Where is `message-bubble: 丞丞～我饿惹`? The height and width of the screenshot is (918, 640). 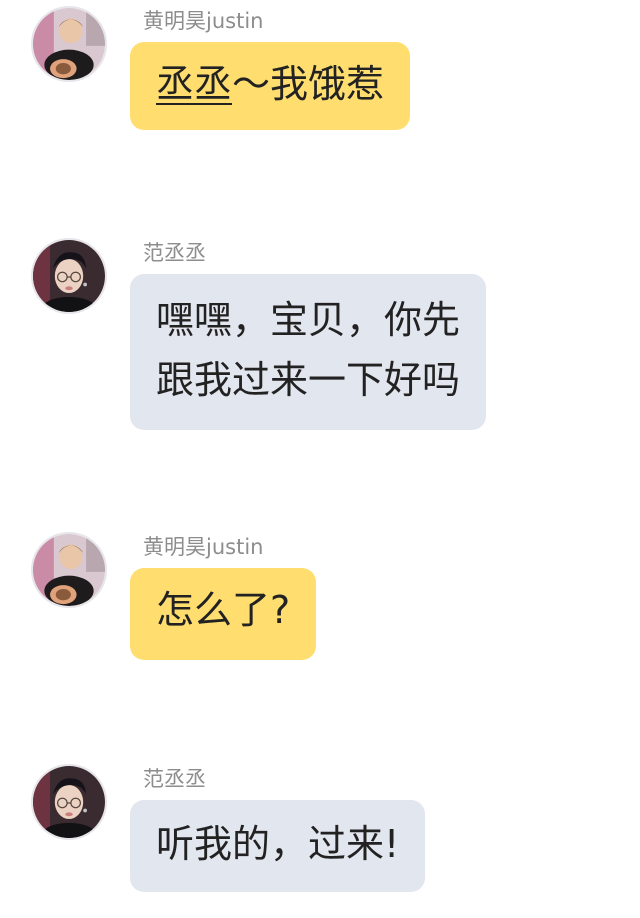 message-bubble: 丞丞～我饿惹 is located at coordinates (270, 86).